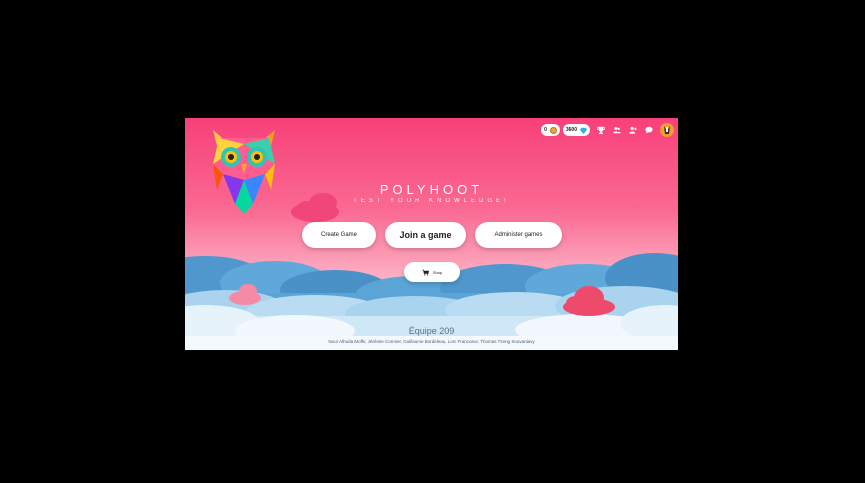 The width and height of the screenshot is (865, 483). I want to click on coin-icon, so click(553, 130).